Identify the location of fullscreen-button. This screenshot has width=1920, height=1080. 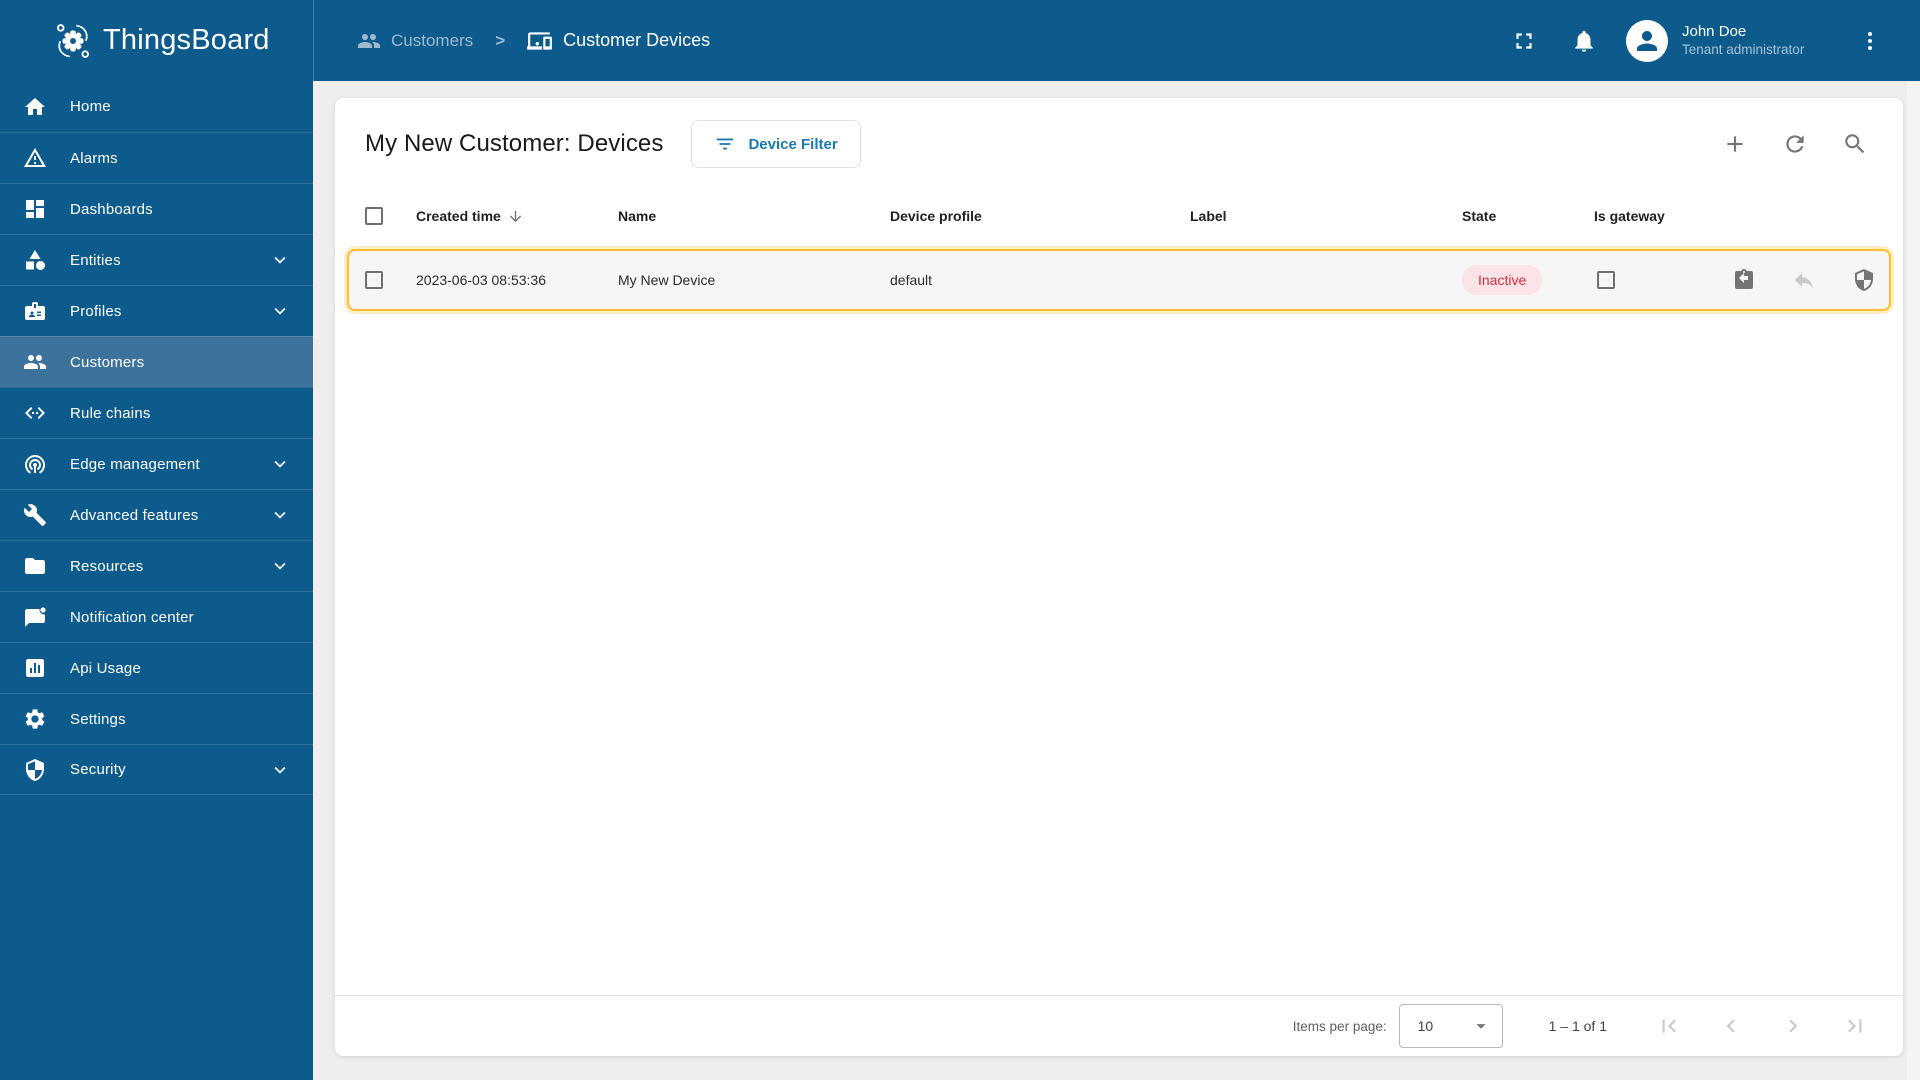
(1524, 41).